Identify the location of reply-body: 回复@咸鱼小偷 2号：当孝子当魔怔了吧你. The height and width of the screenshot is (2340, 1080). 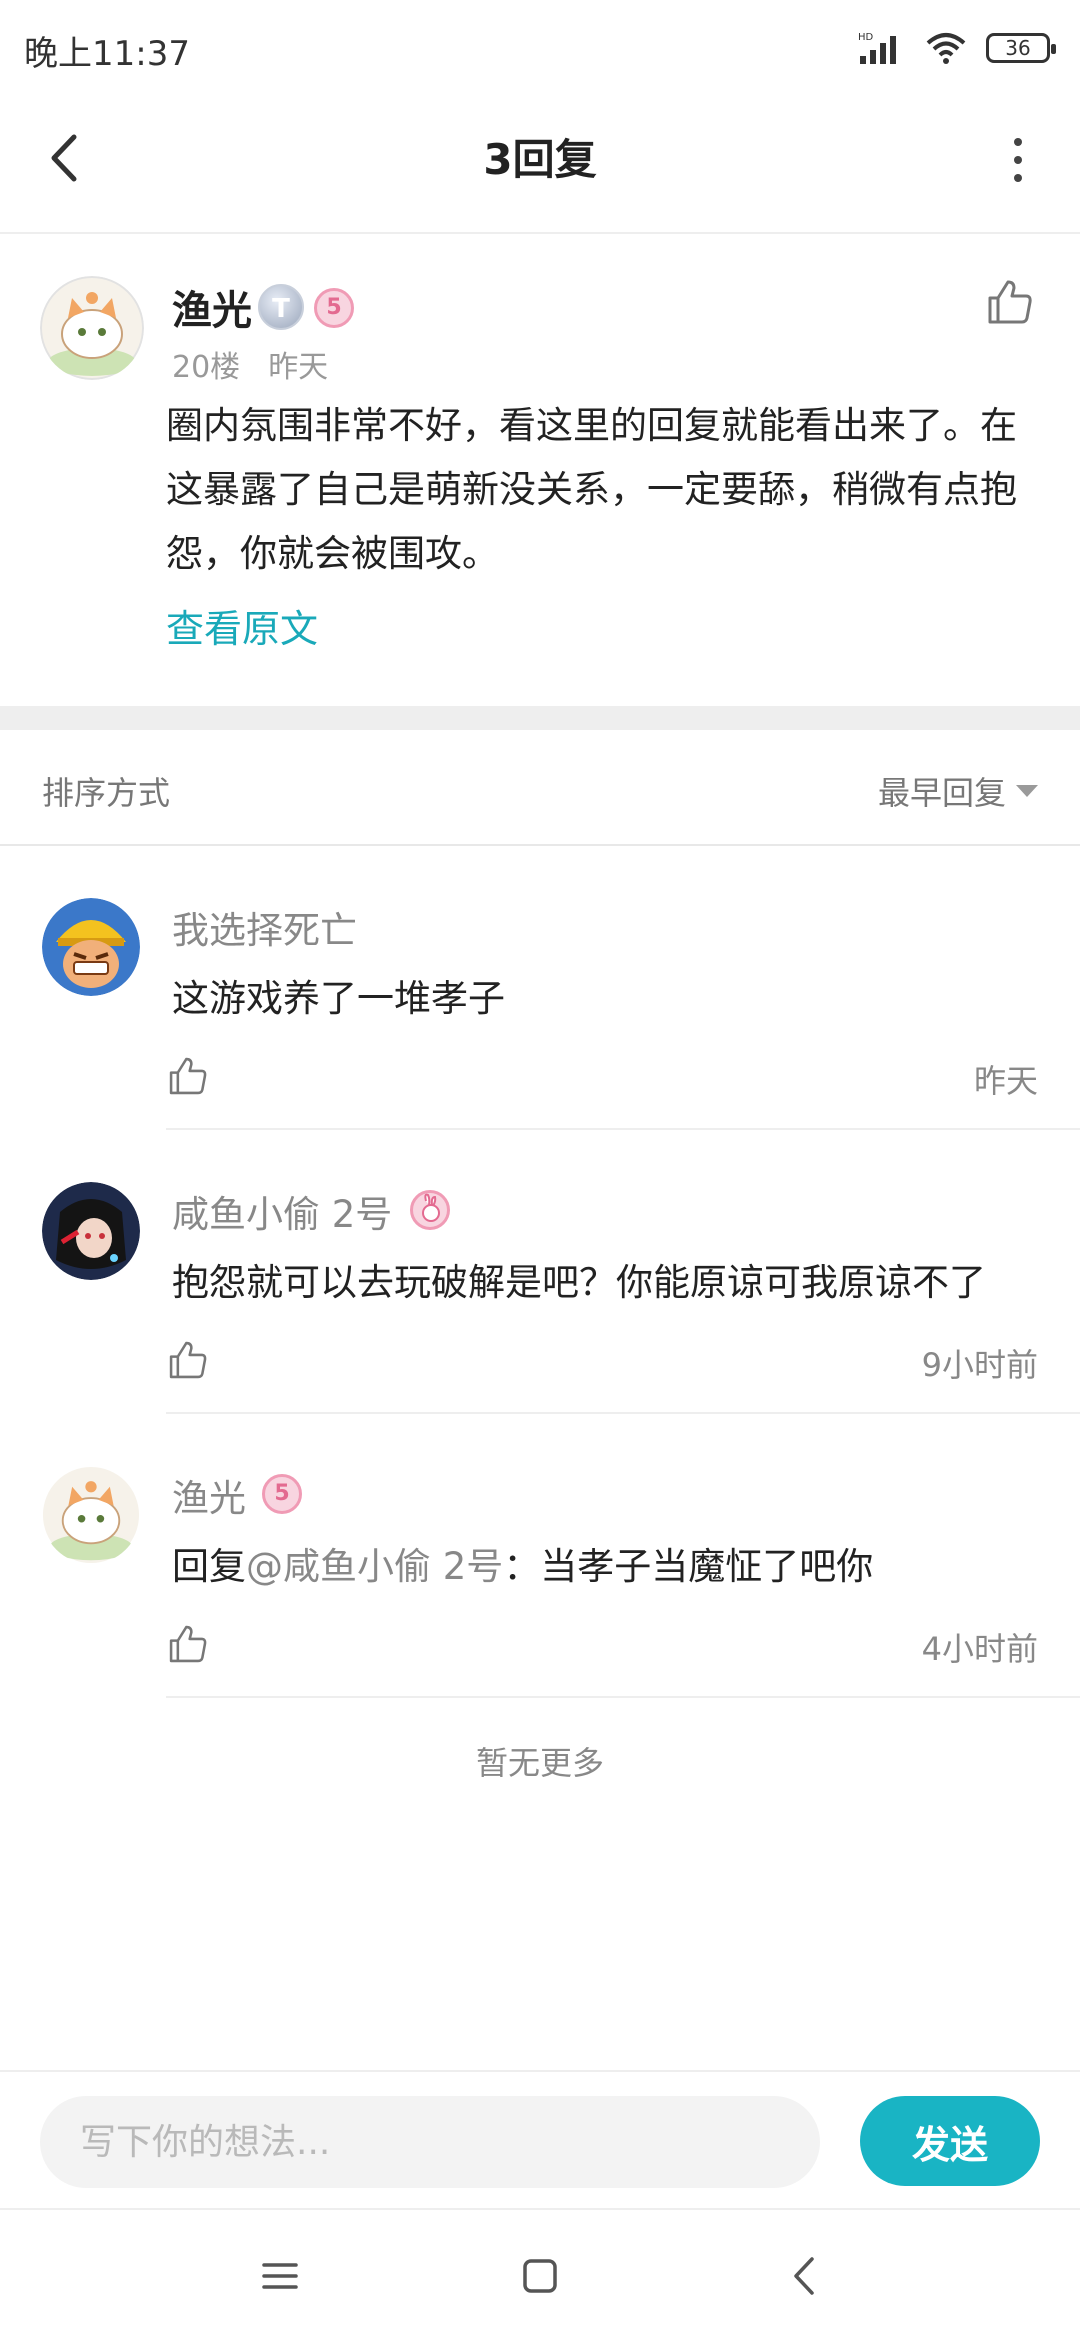
(612, 1563).